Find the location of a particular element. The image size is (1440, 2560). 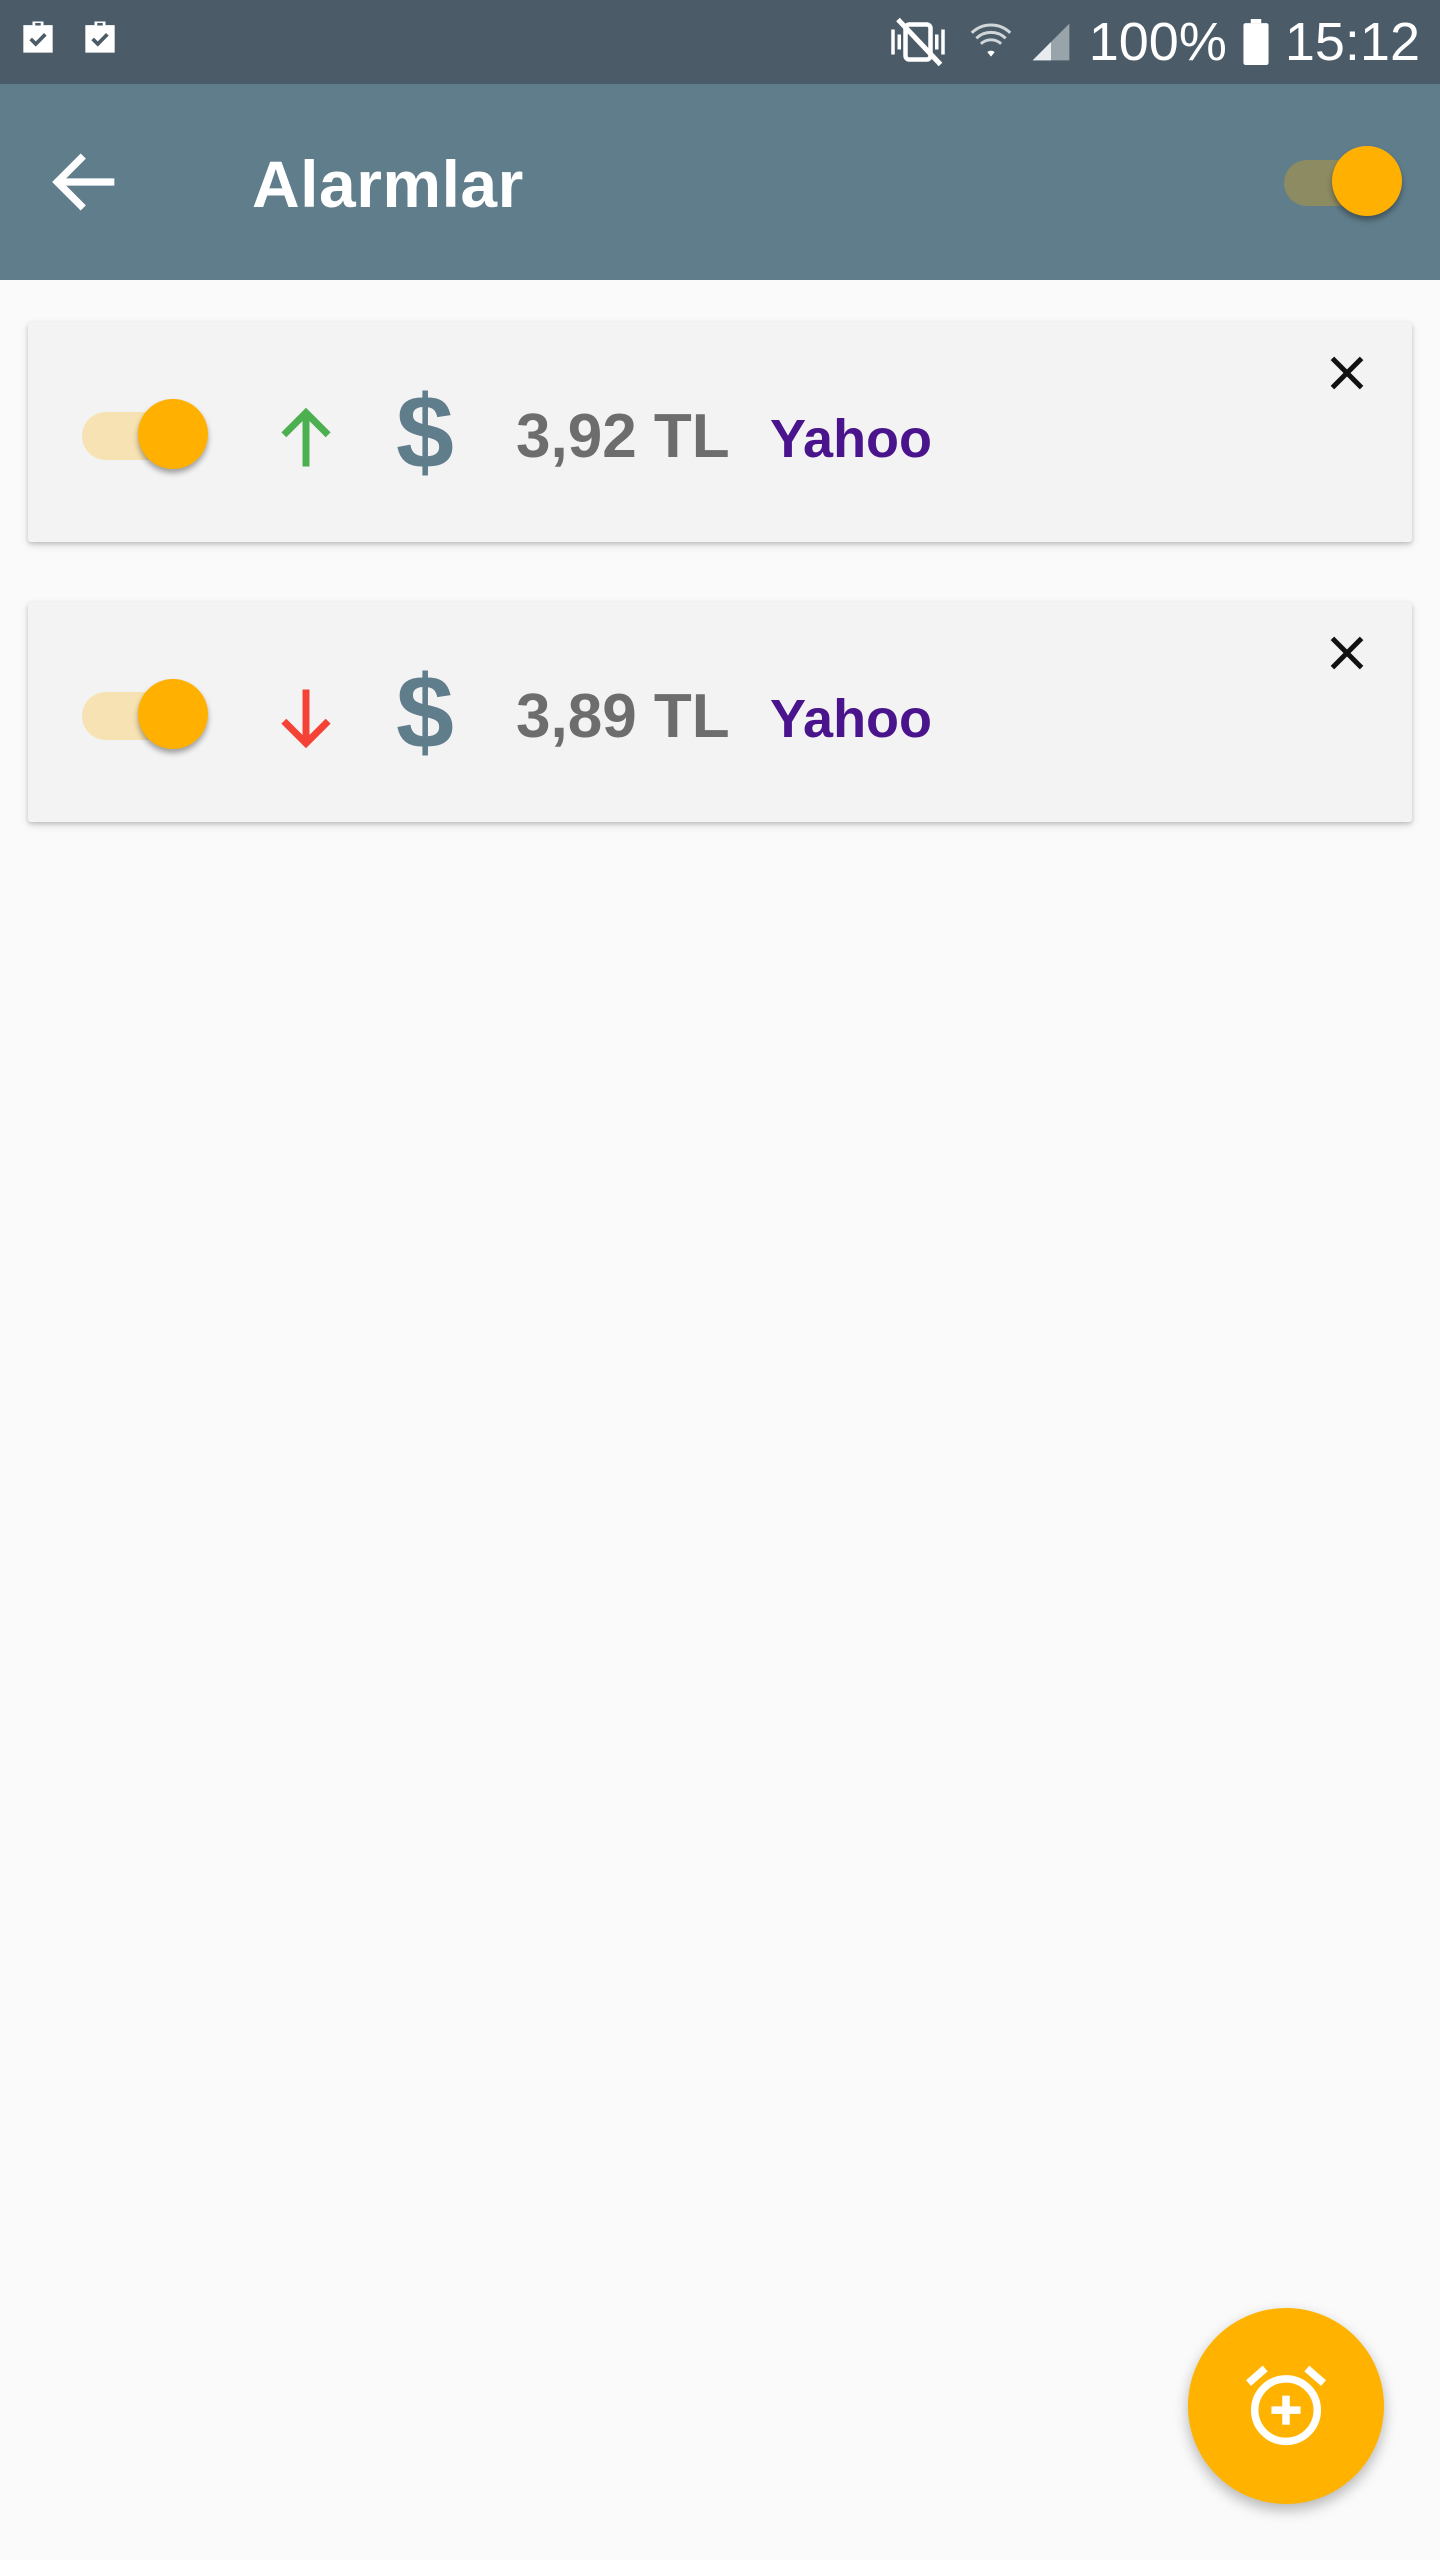

status-bar: 100% 15:12 is located at coordinates (720, 42).